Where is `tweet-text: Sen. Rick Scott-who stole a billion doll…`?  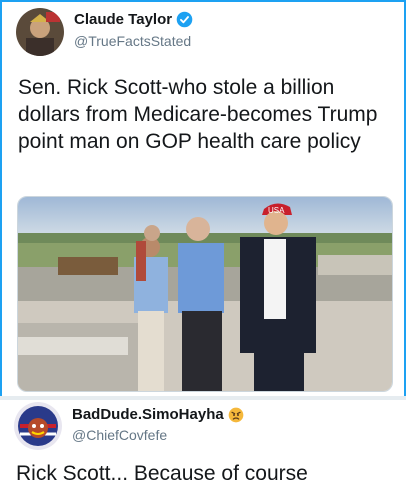 tweet-text: Sen. Rick Scott-who stole a billion doll… is located at coordinates (198, 114).